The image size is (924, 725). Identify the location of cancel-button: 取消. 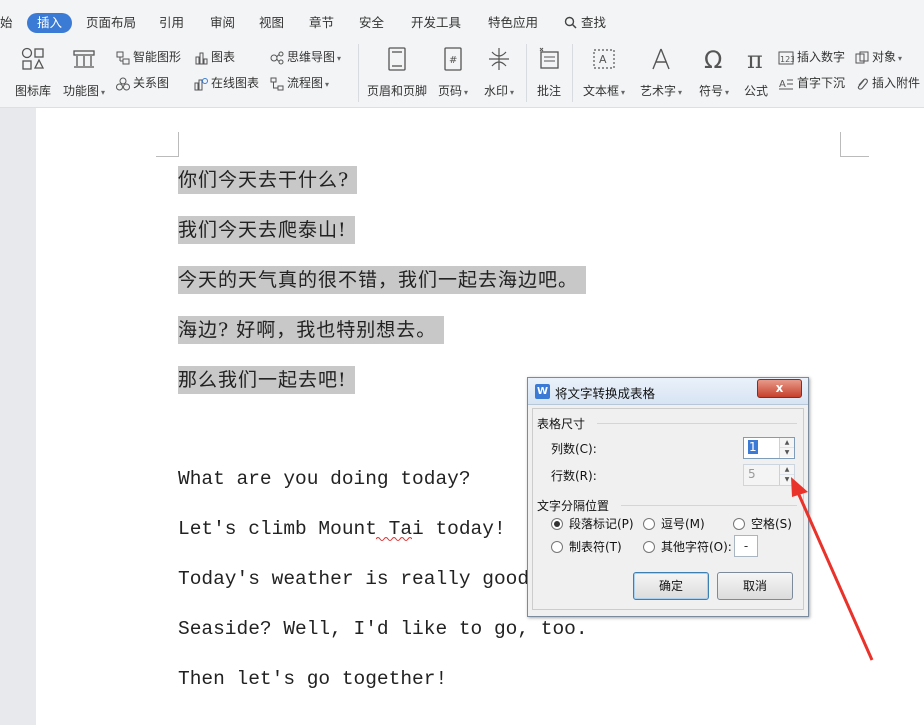
(755, 586).